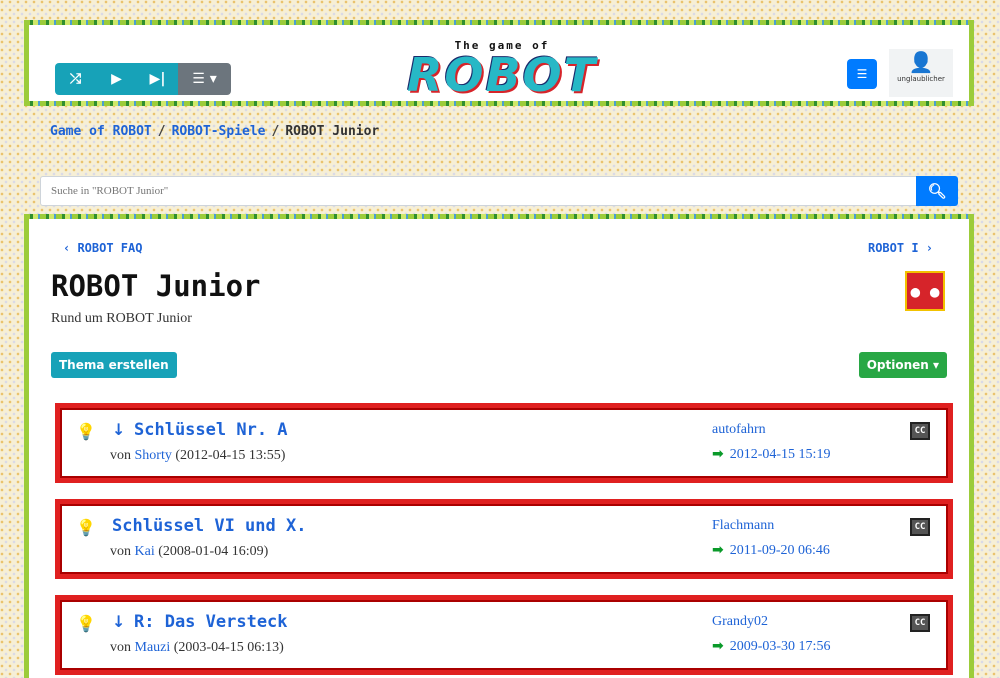 The width and height of the screenshot is (1000, 678). What do you see at coordinates (921, 62) in the screenshot?
I see `user-icon: 👤` at bounding box center [921, 62].